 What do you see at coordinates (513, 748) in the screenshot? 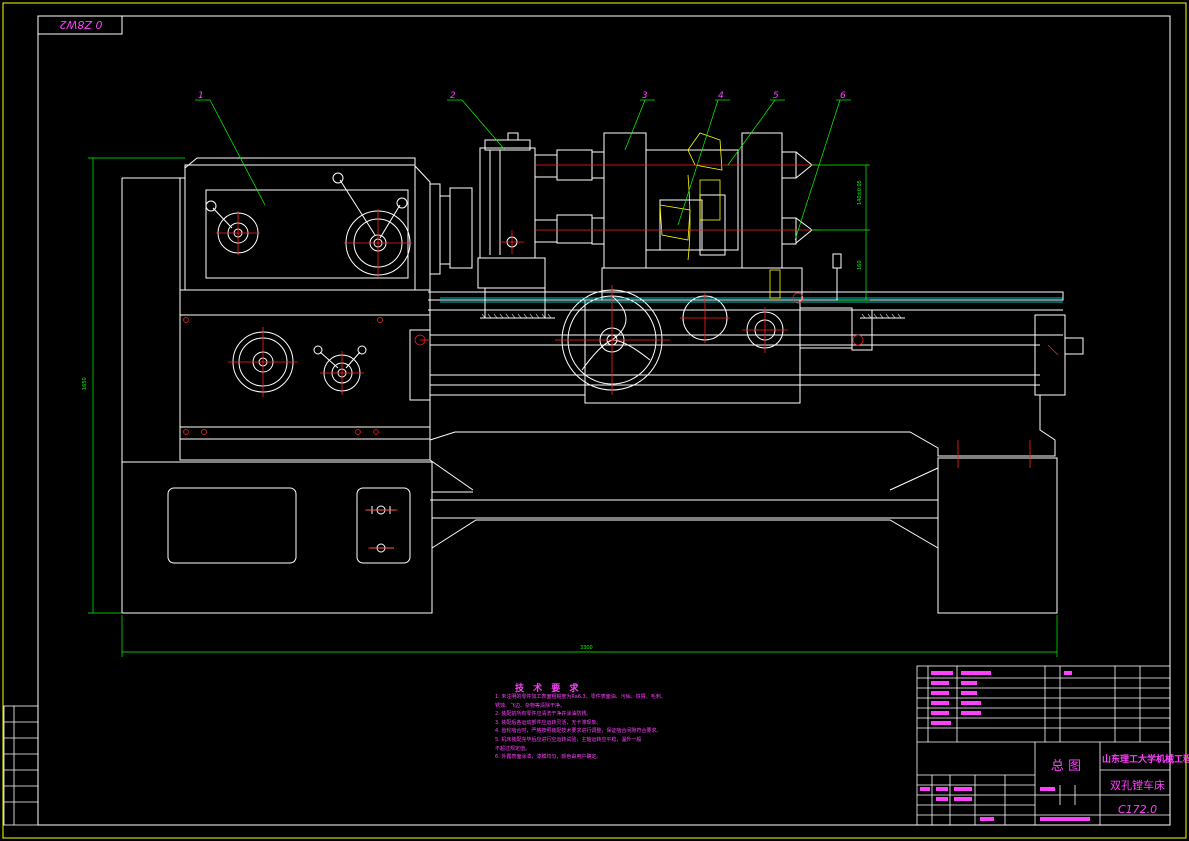
I see `tech-note: 不超过规定值。` at bounding box center [513, 748].